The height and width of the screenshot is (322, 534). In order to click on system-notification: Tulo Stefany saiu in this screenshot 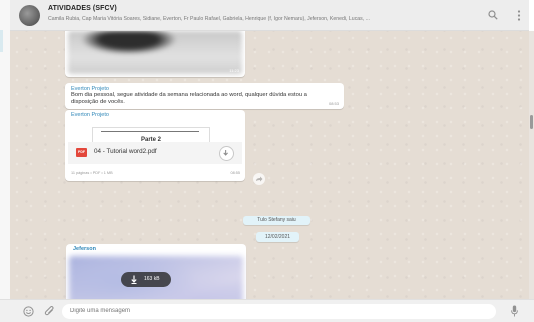, I will do `click(276, 220)`.